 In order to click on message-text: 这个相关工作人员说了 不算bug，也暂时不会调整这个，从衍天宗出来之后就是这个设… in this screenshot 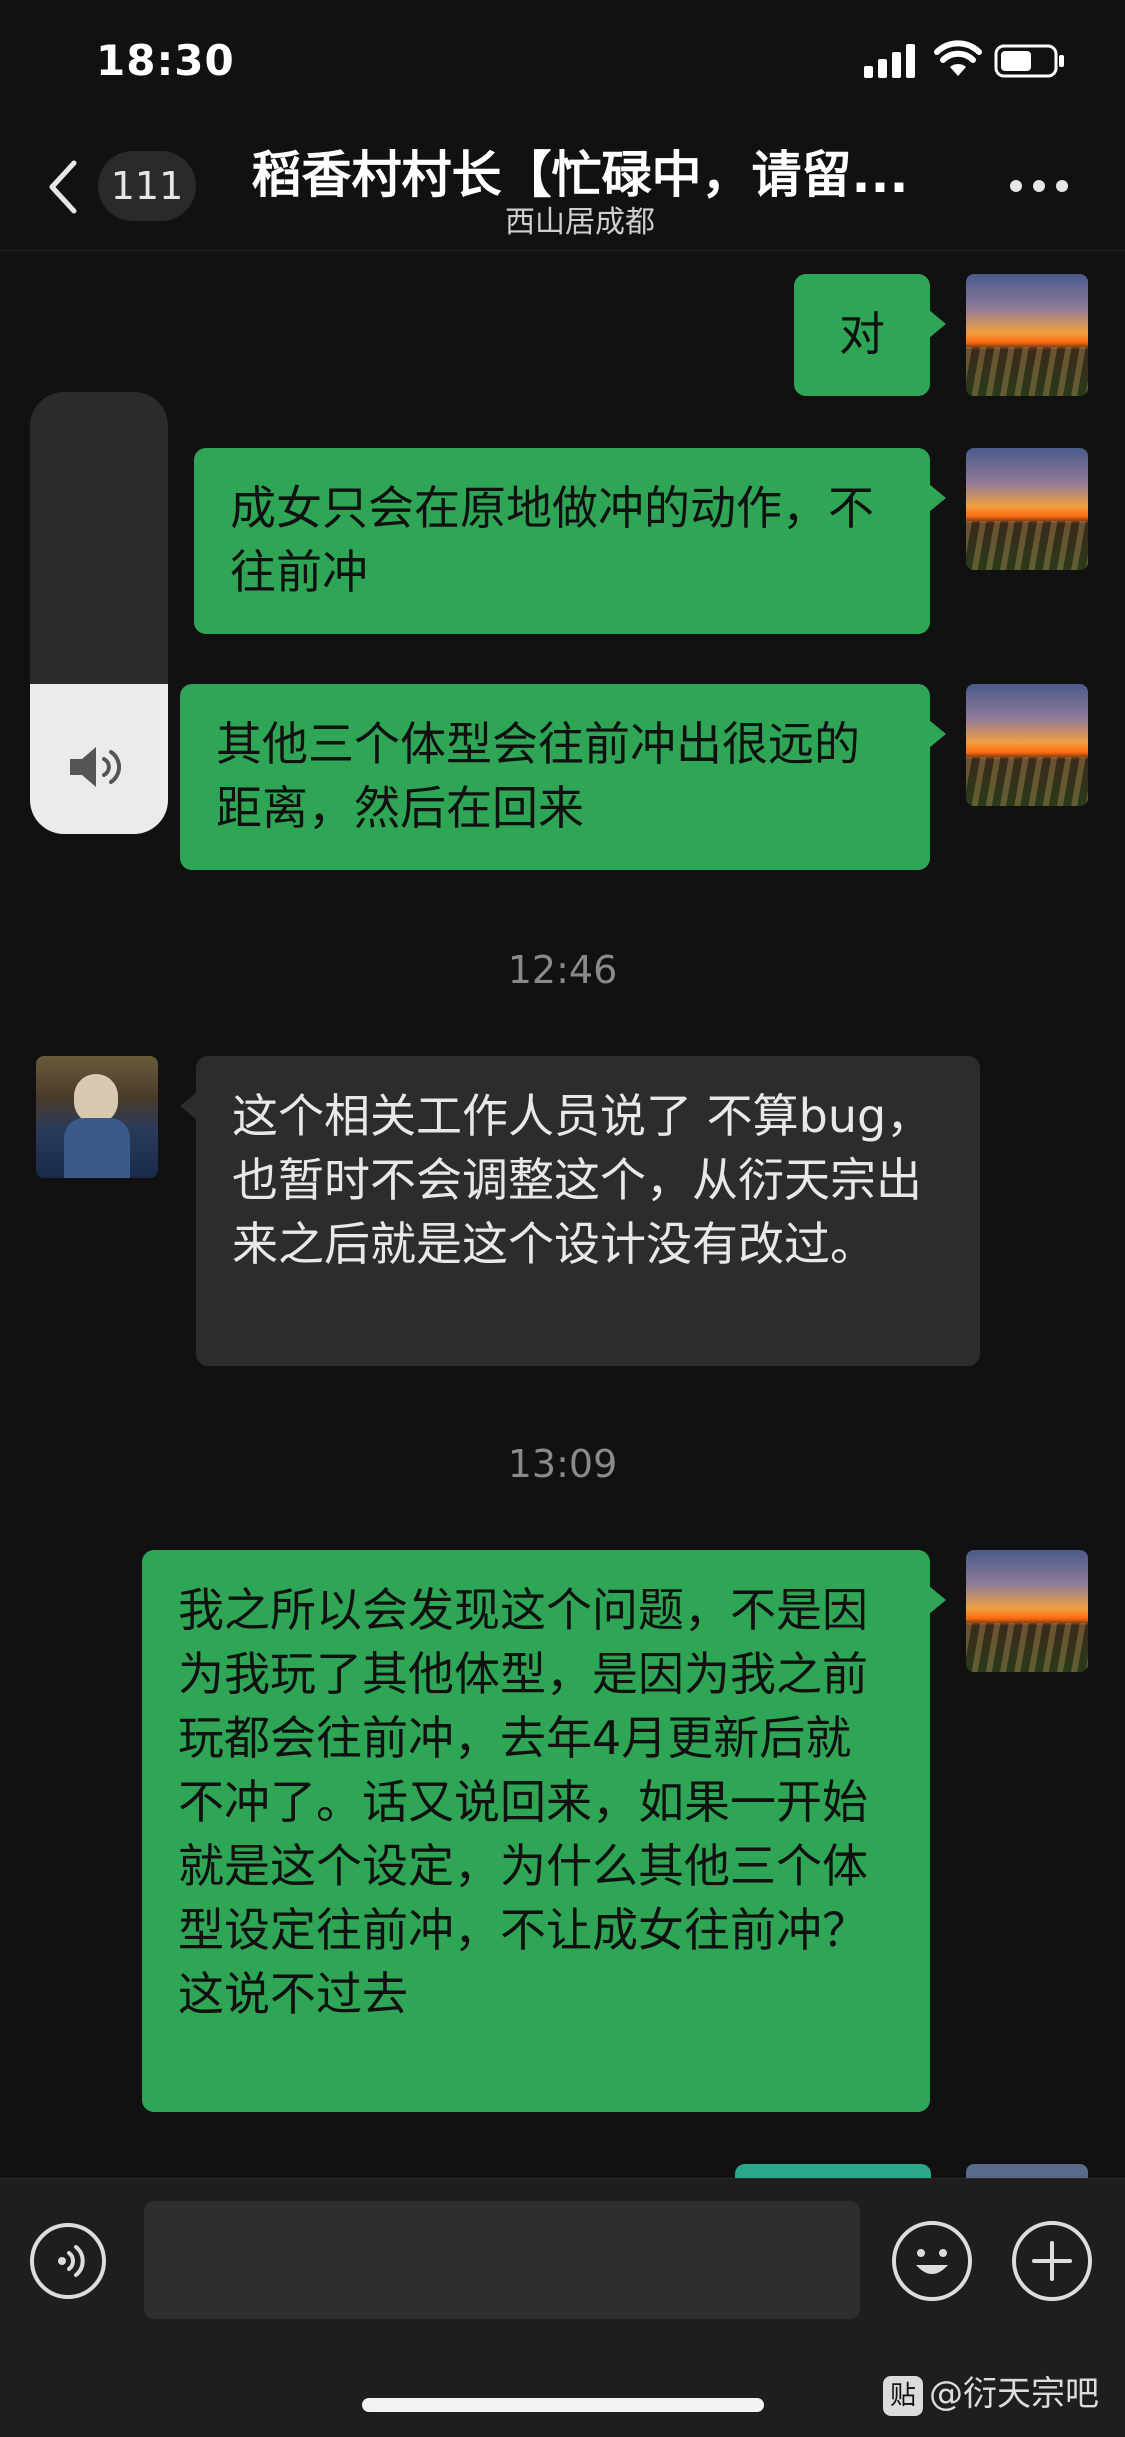, I will do `click(582, 1180)`.